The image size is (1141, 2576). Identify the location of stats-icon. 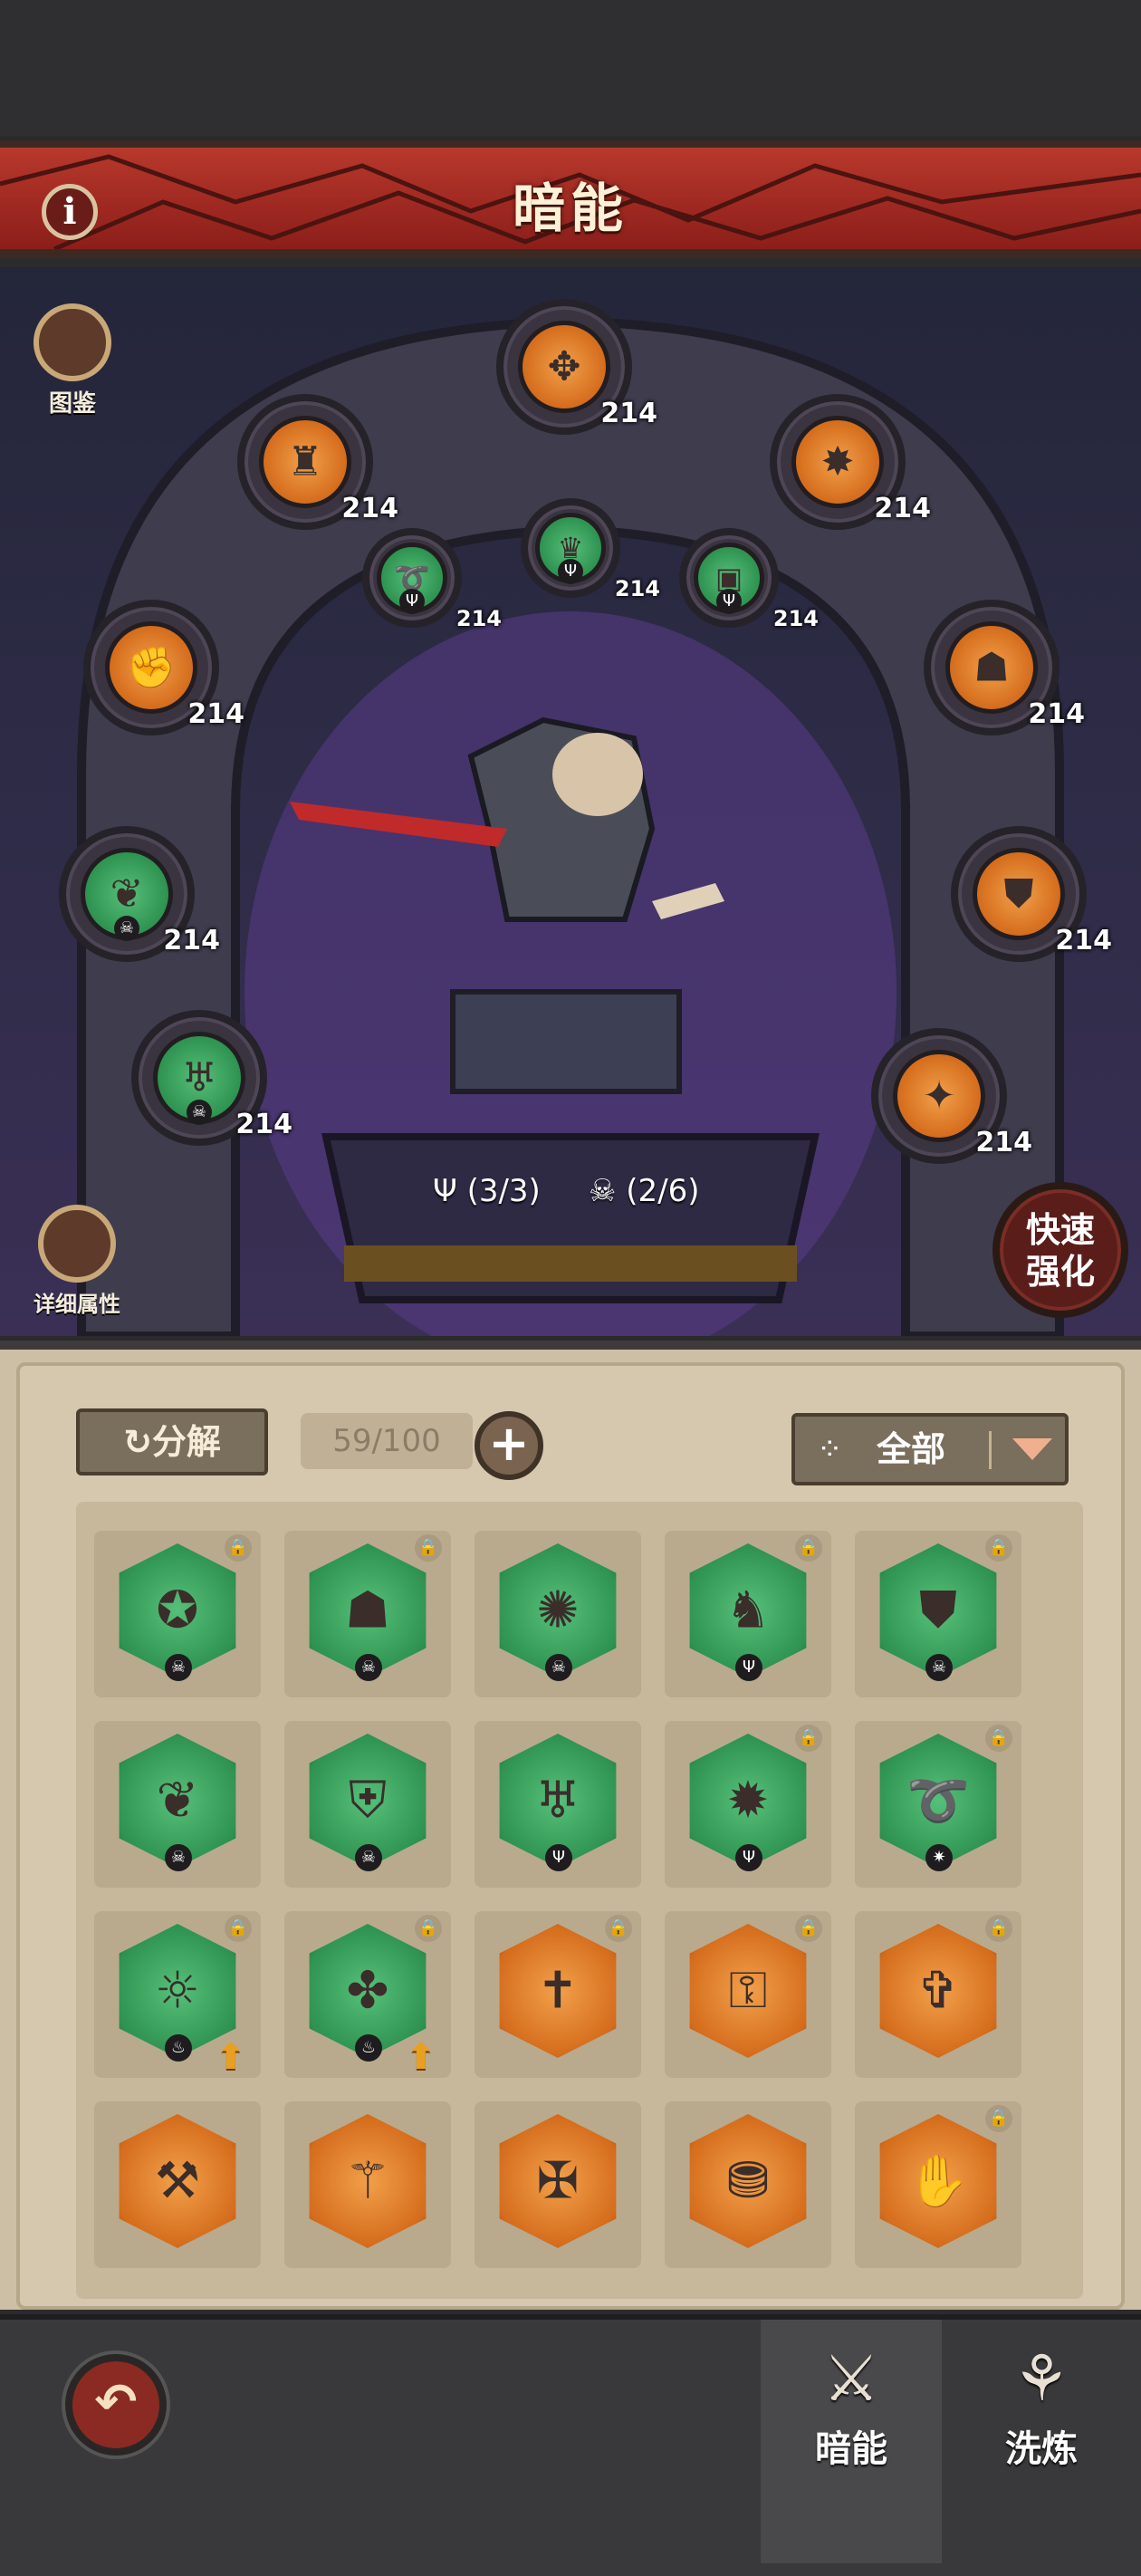
(77, 1244).